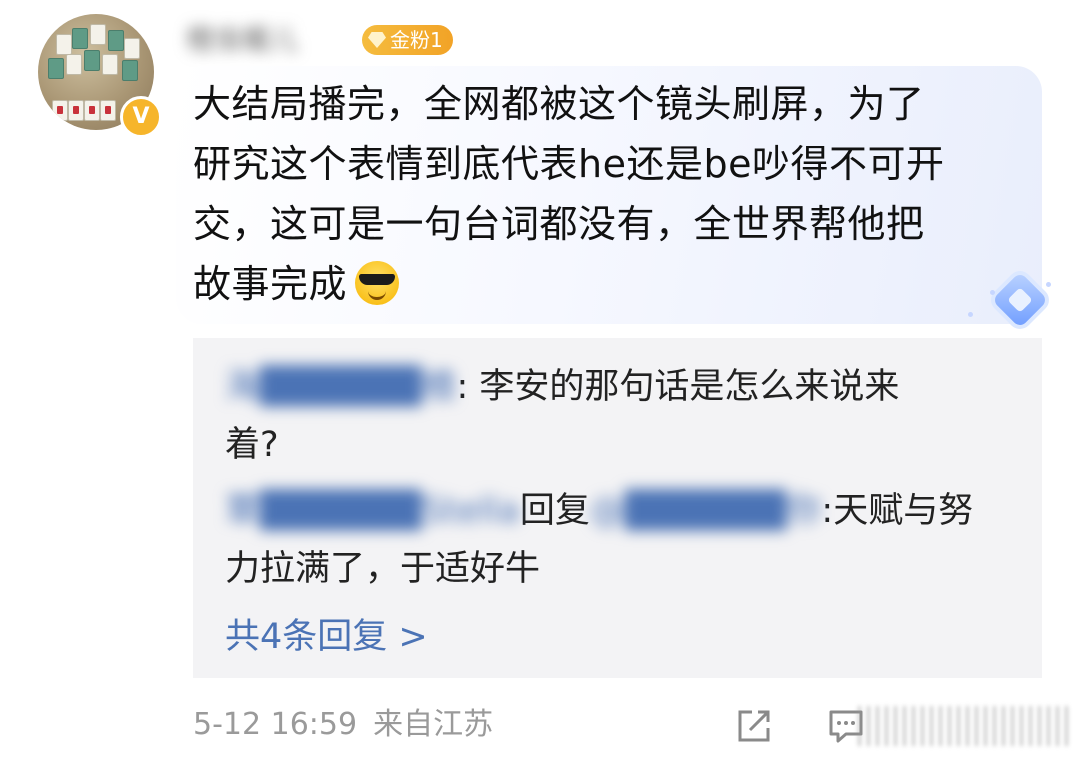 The width and height of the screenshot is (1080, 758). Describe the element at coordinates (372, 511) in the screenshot. I see `reply-author: 覃██████Stella` at that location.